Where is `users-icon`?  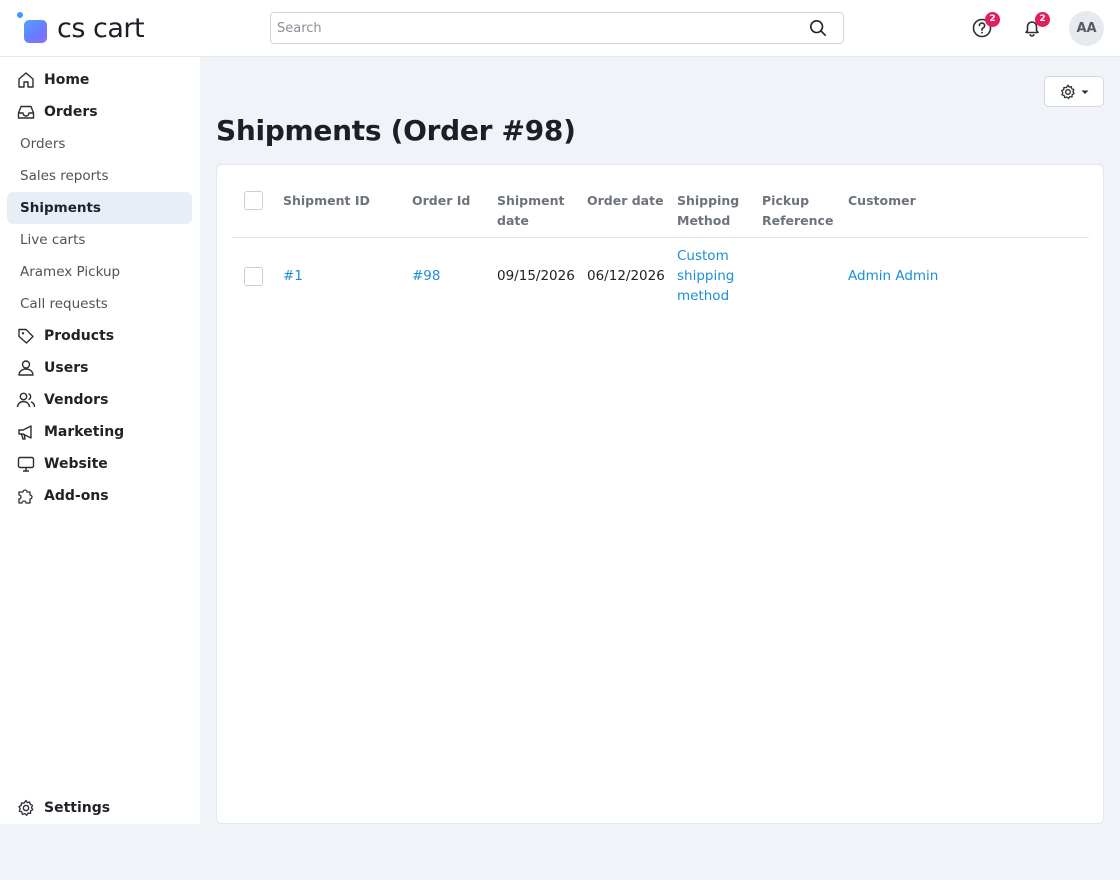 users-icon is located at coordinates (26, 400).